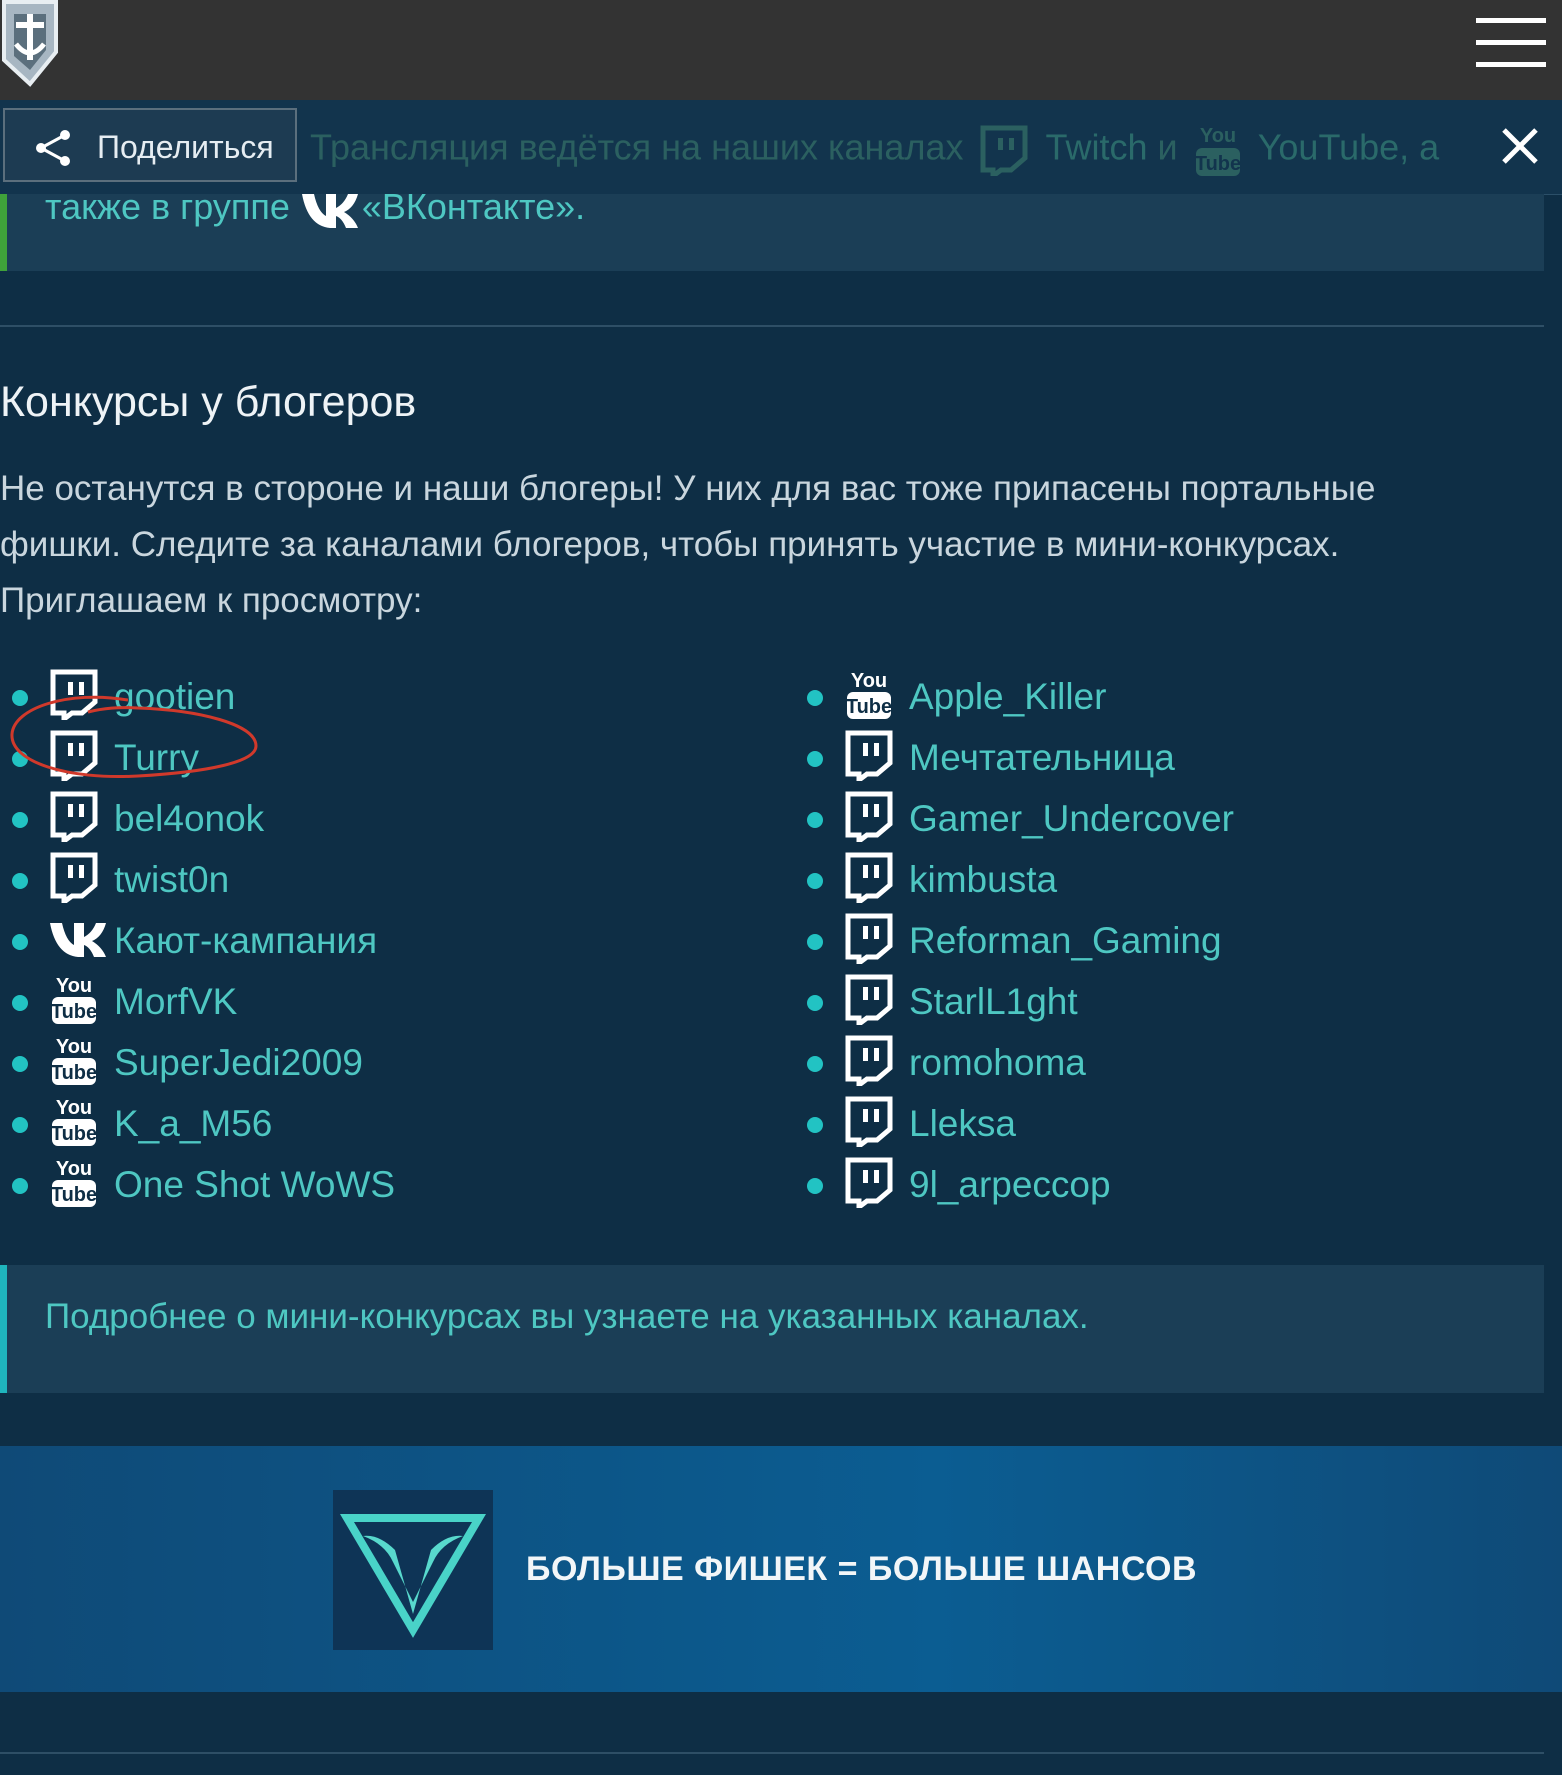  What do you see at coordinates (1042, 758) in the screenshot?
I see `blogger-name-link: Мечтательница` at bounding box center [1042, 758].